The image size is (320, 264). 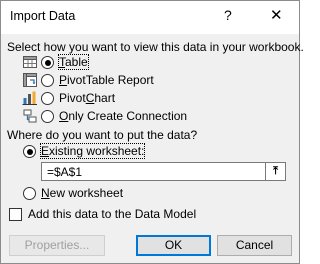 What do you see at coordinates (47, 62) in the screenshot?
I see `table-radio` at bounding box center [47, 62].